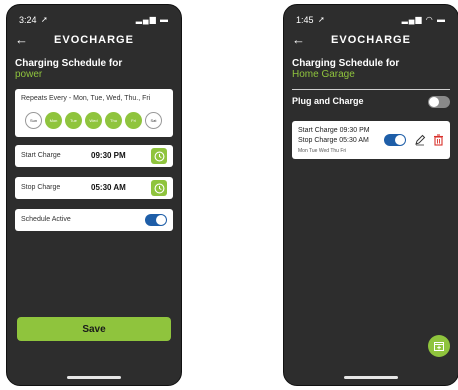 This screenshot has width=458, height=390. I want to click on start-charge-time: 09:30 PM, so click(108, 155).